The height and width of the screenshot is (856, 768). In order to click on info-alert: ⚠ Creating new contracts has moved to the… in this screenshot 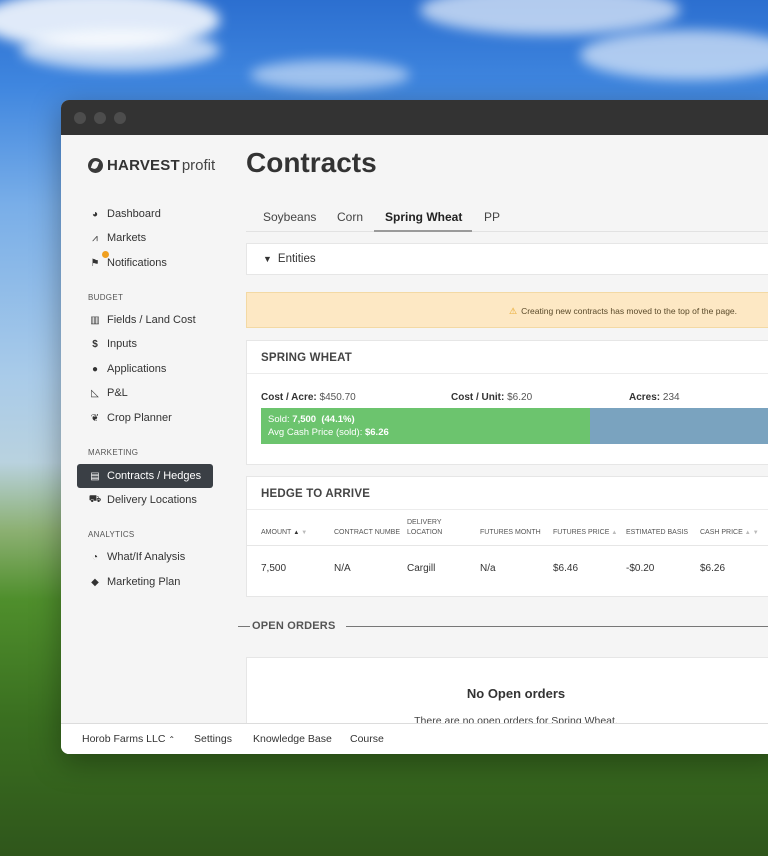, I will do `click(507, 310)`.